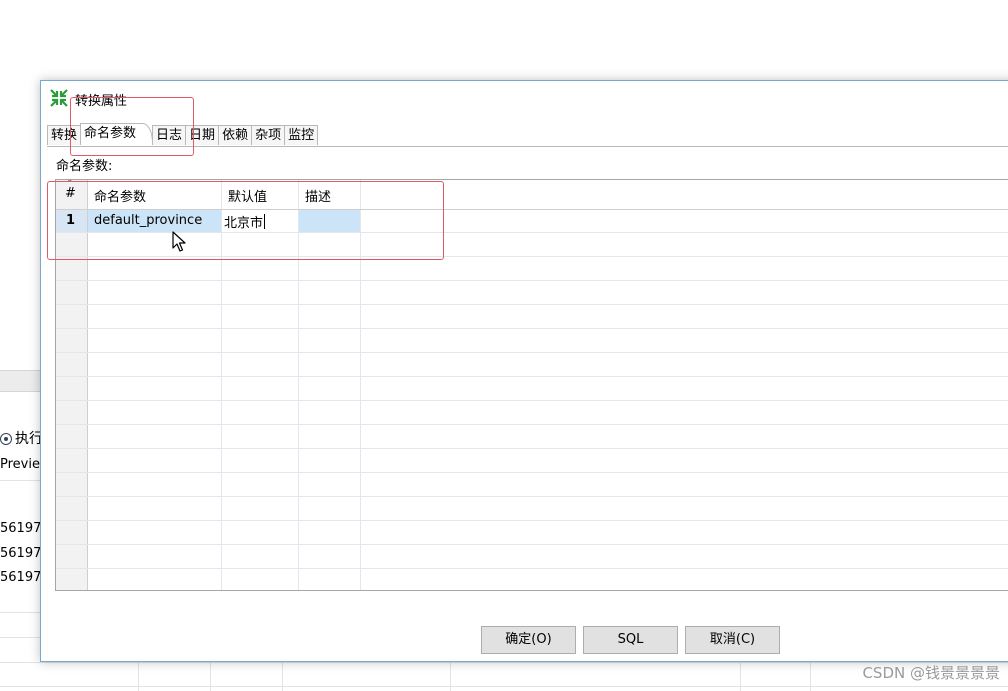 The height and width of the screenshot is (691, 1008). Describe the element at coordinates (169, 135) in the screenshot. I see `tab-logging: 日志` at that location.